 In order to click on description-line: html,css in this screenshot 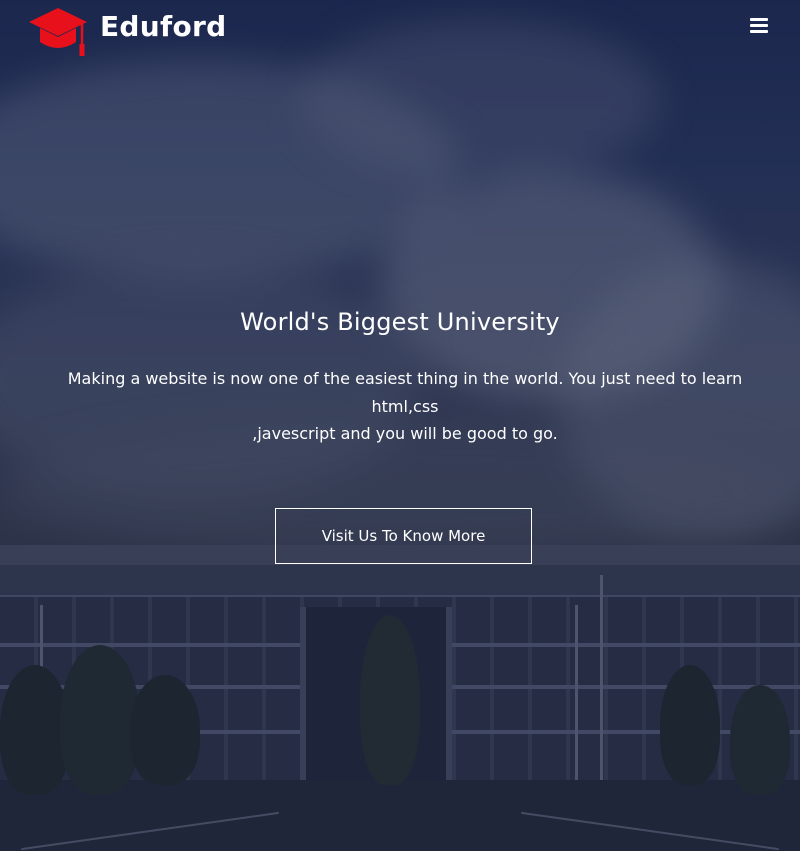, I will do `click(405, 406)`.